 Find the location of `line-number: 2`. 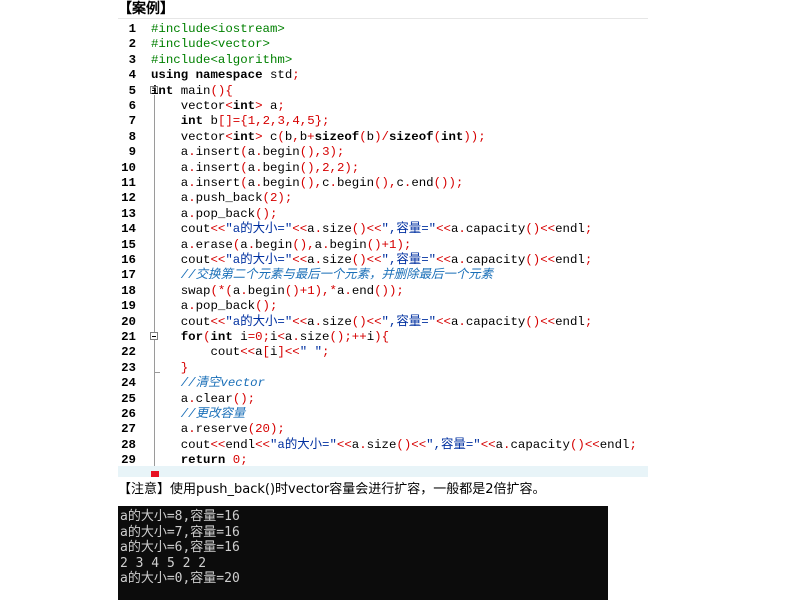

line-number: 2 is located at coordinates (132, 44).